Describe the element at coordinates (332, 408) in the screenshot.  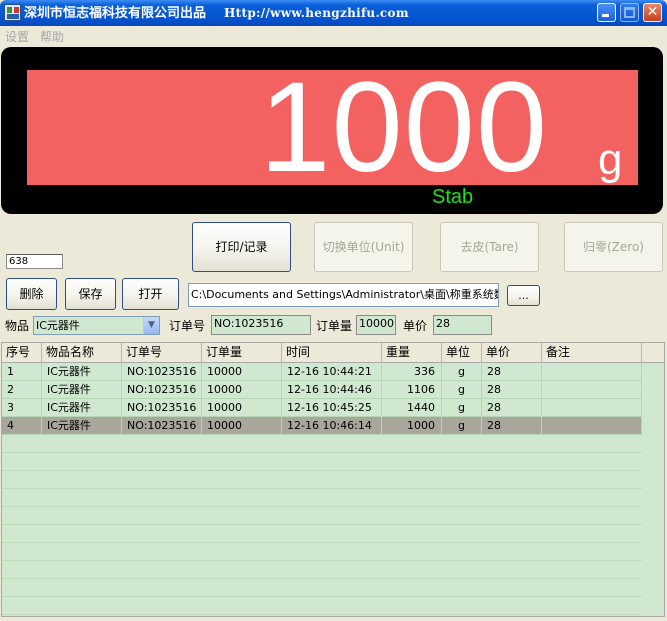
I see `table-cell-time: 12-16 10:45:25` at that location.